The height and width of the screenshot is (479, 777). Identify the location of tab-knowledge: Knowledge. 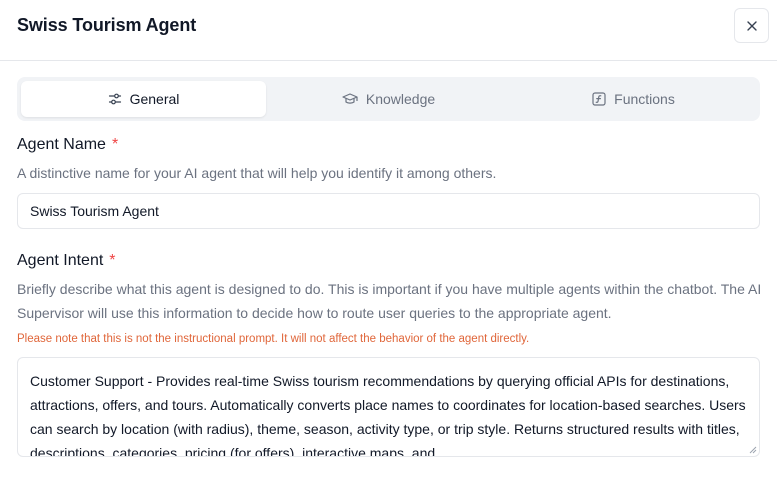
(388, 99).